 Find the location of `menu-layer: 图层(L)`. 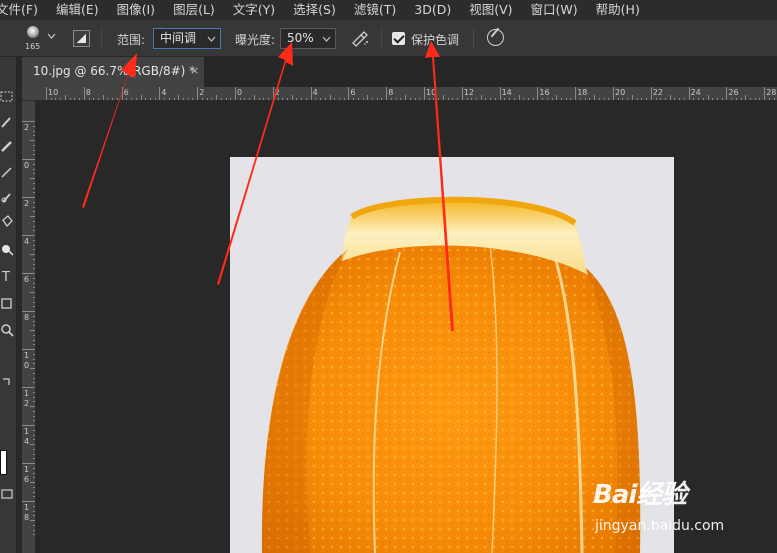

menu-layer: 图层(L) is located at coordinates (194, 9).